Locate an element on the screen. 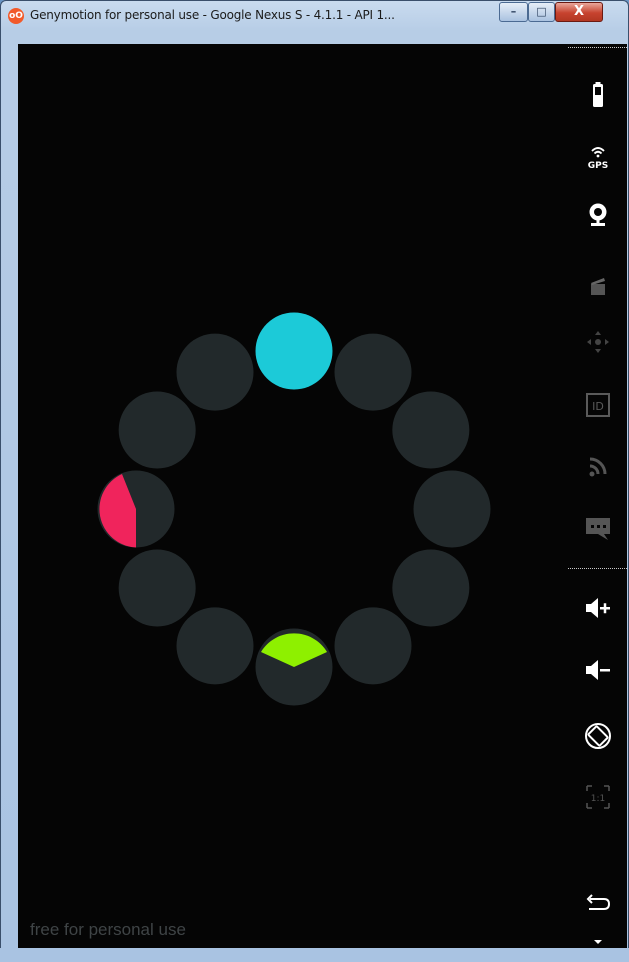 The height and width of the screenshot is (962, 629). sms-icon is located at coordinates (598, 529).